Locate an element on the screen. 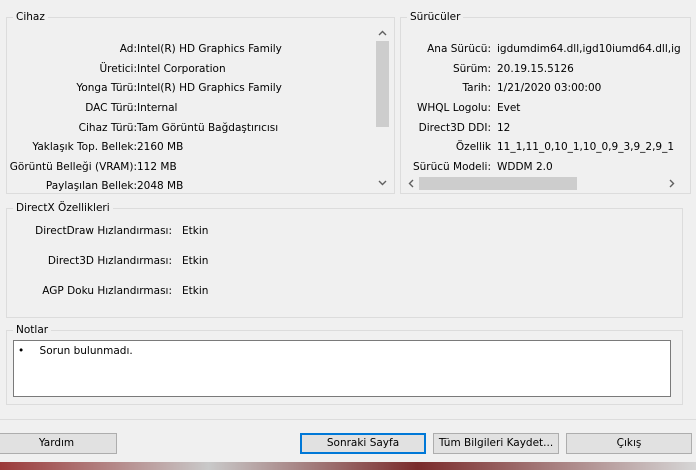 This screenshot has height=470, width=696. main-driver-label: Ana Sürücü: is located at coordinates (459, 49).